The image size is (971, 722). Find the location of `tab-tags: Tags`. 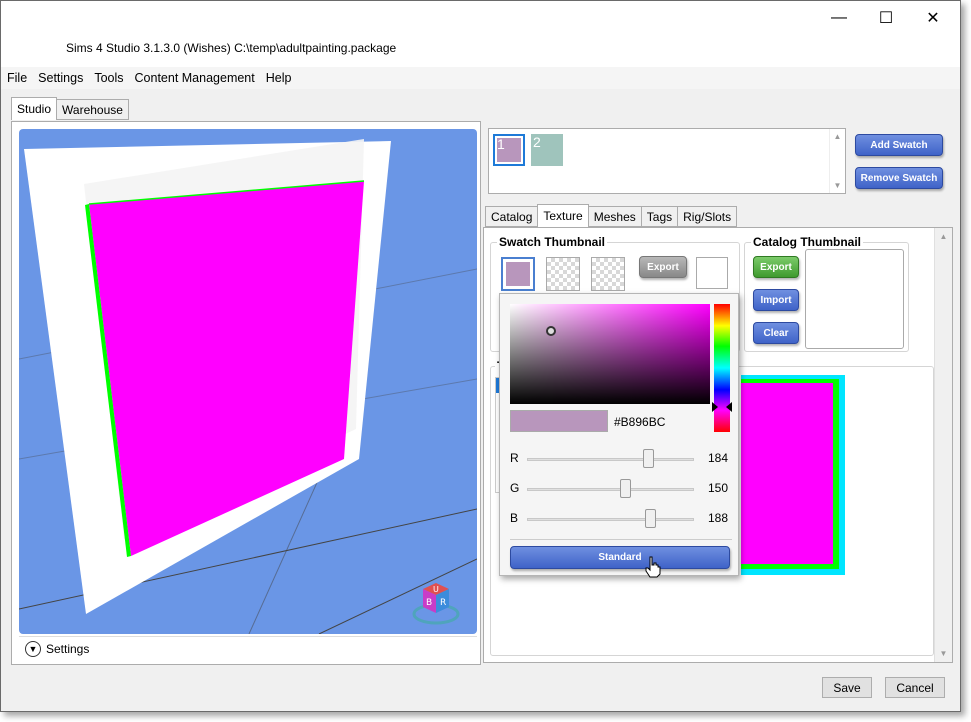

tab-tags: Tags is located at coordinates (659, 216).